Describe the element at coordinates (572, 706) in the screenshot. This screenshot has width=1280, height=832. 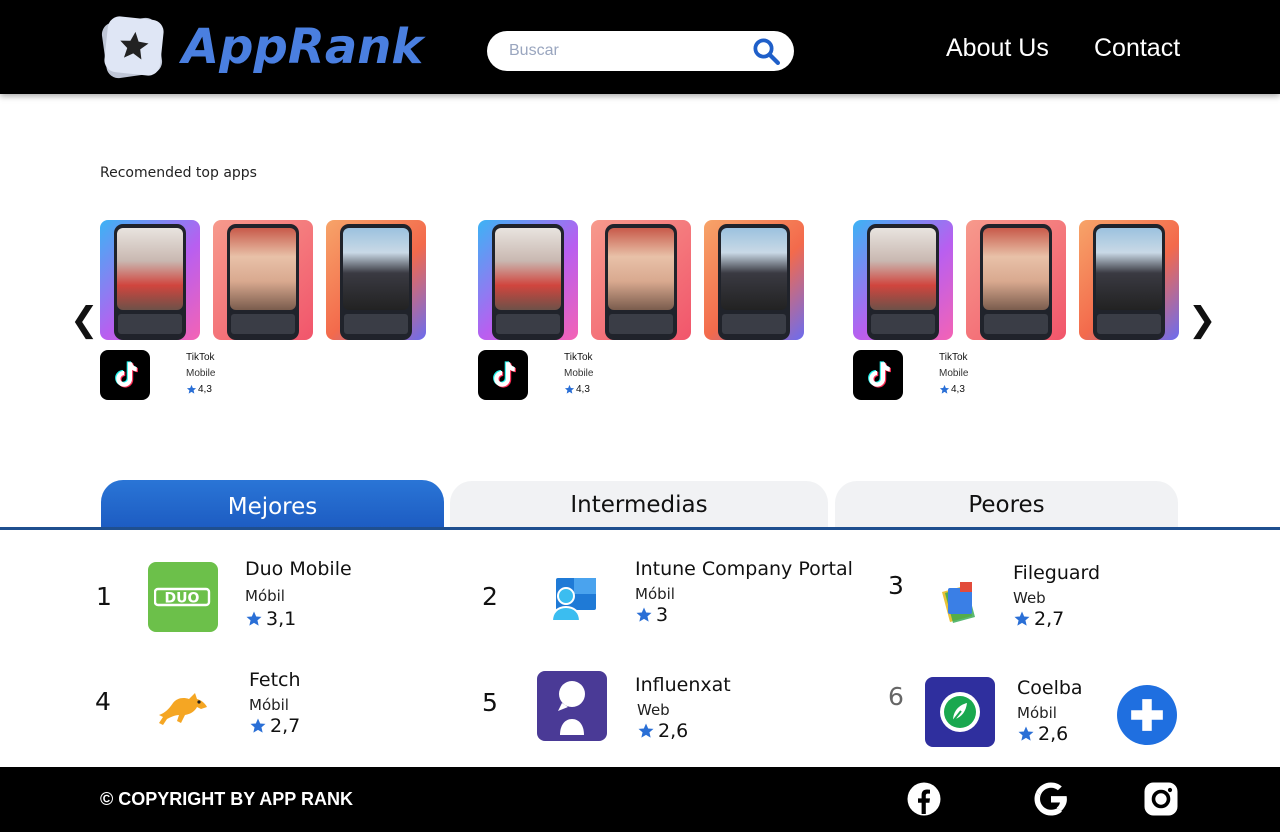
I see `influenxat-icon` at that location.